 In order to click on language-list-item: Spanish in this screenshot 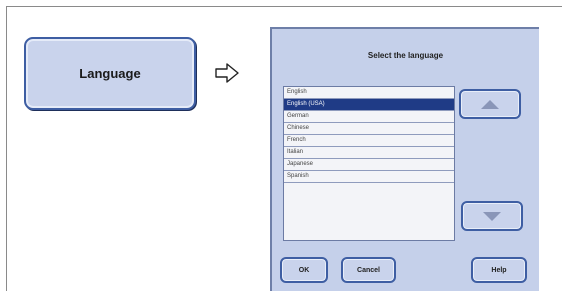, I will do `click(369, 177)`.